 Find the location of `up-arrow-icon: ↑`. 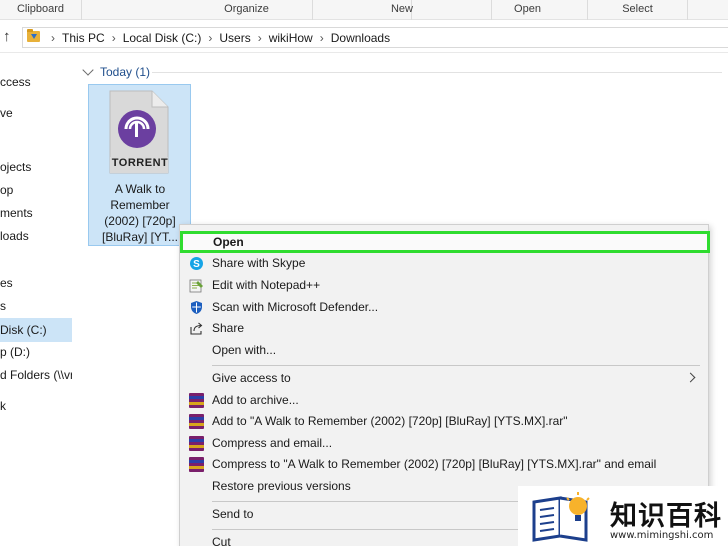

up-arrow-icon: ↑ is located at coordinates (10, 37).